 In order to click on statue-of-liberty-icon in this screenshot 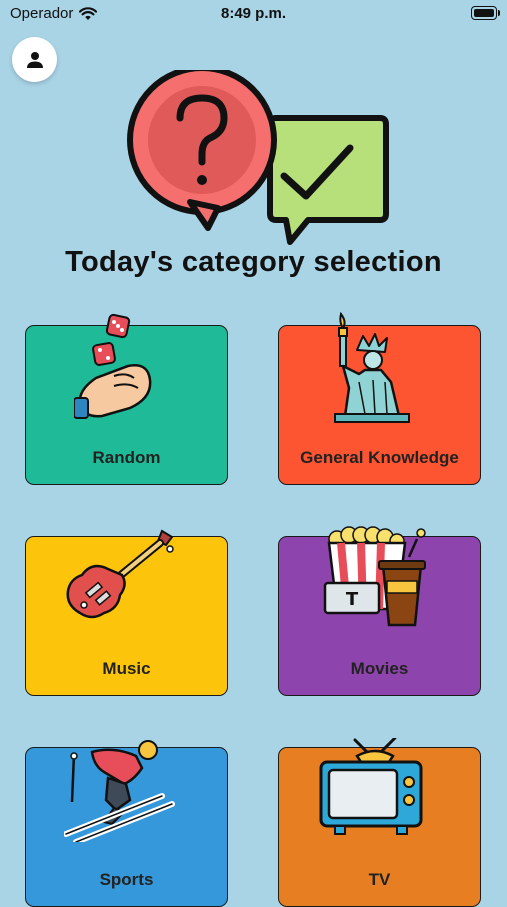, I will do `click(372, 367)`.